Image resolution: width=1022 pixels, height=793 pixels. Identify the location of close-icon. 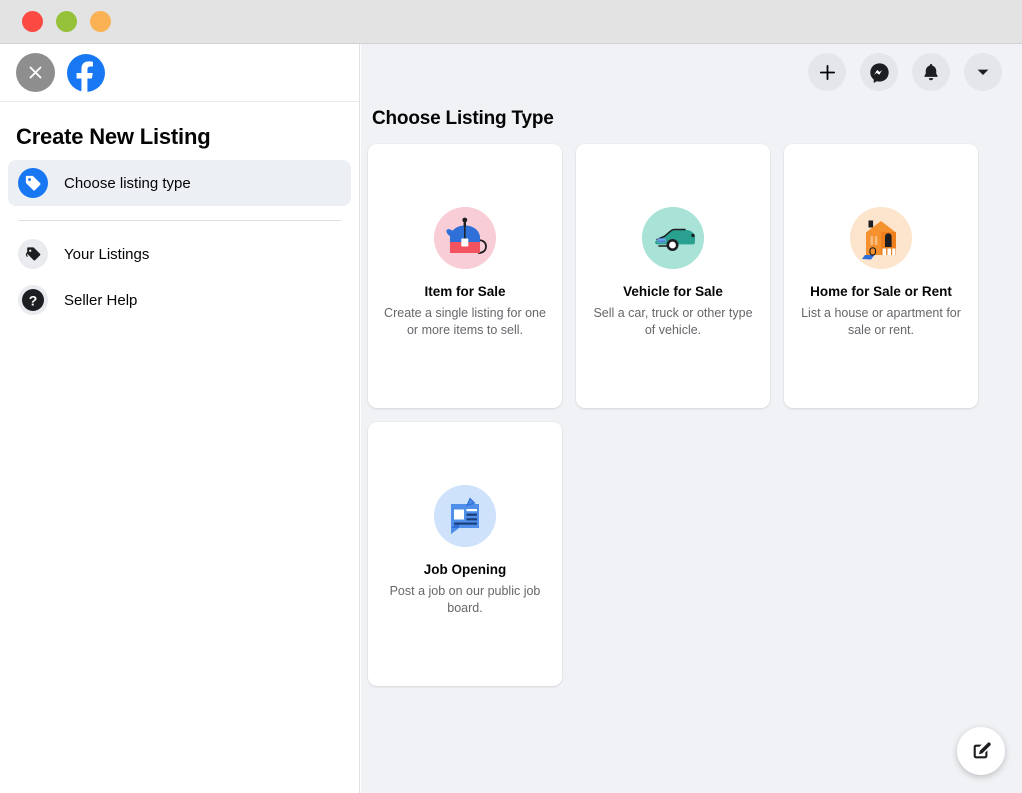
(35, 72).